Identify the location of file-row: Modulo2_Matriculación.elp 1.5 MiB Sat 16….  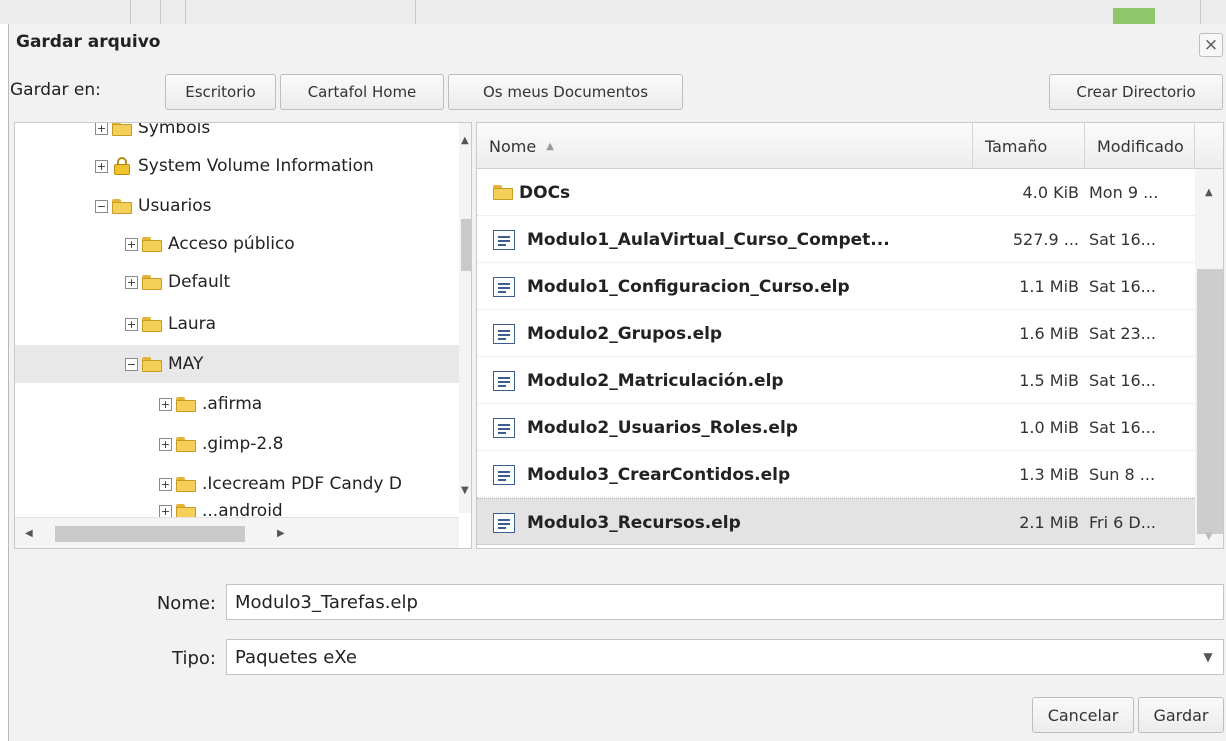
(836, 380).